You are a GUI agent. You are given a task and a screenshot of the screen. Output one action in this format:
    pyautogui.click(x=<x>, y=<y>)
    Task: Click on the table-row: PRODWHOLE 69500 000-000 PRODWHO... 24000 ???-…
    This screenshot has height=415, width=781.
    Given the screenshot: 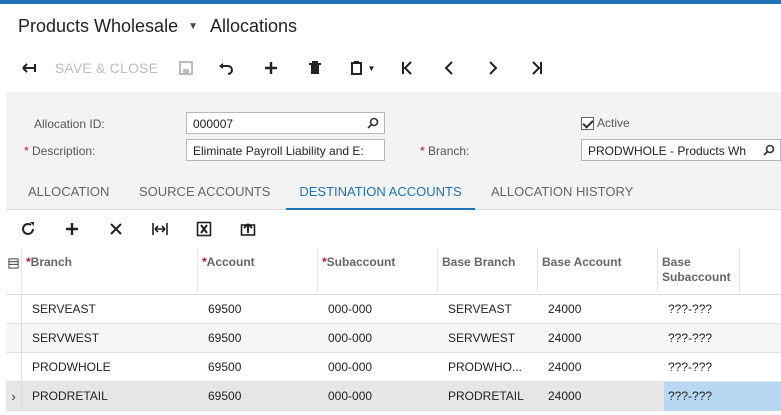 What is the action you would take?
    pyautogui.click(x=393, y=367)
    